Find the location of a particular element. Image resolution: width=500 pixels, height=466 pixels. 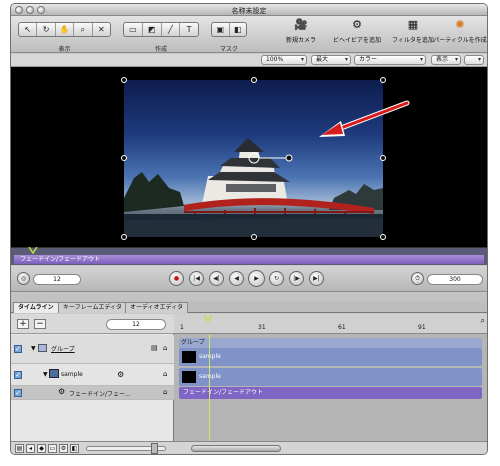

create-group-label: 作成 is located at coordinates (160, 49).